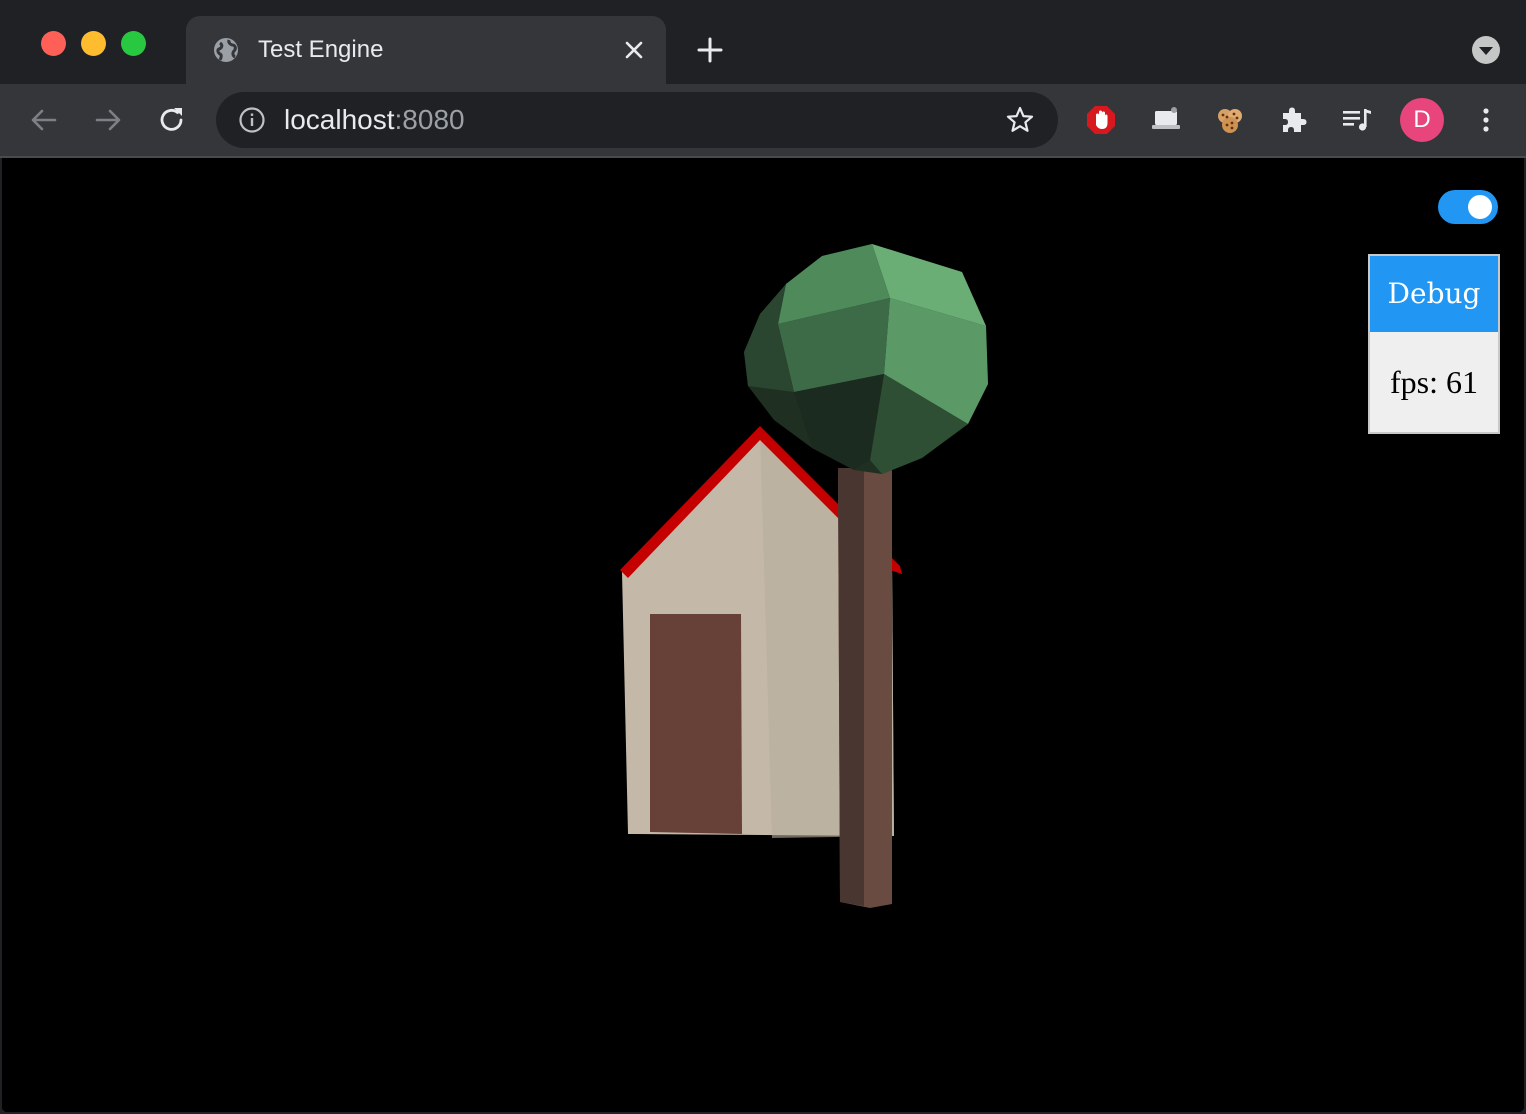 This screenshot has height=1114, width=1526. What do you see at coordinates (226, 50) in the screenshot?
I see `globe-icon` at bounding box center [226, 50].